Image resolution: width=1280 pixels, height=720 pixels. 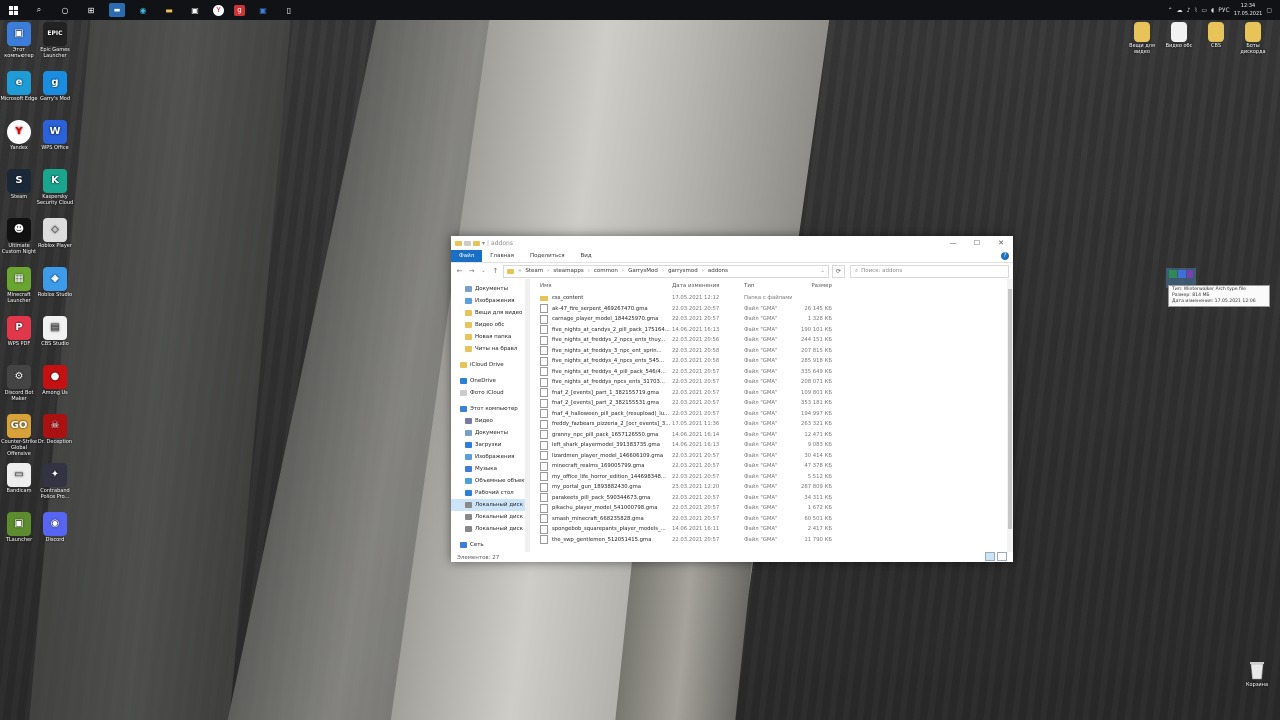 I want to click on search-box: ⌕ Поиск: addons, so click(x=929, y=271).